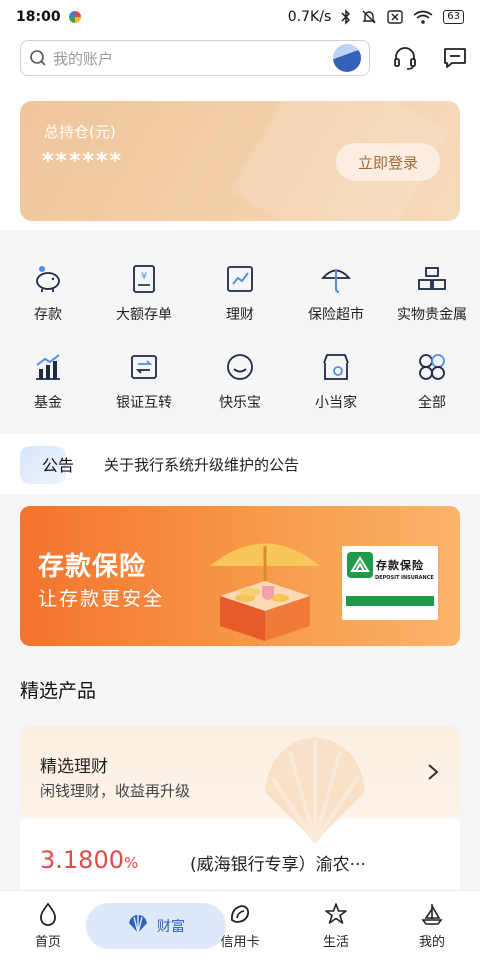 Image resolution: width=480 pixels, height=960 pixels. I want to click on sim-off-icon, so click(395, 17).